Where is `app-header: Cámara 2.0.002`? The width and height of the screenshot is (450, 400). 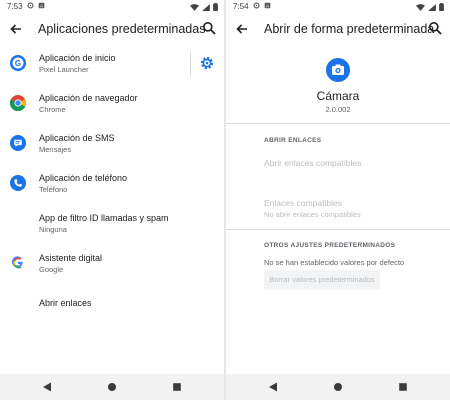 app-header: Cámara 2.0.002 is located at coordinates (338, 91).